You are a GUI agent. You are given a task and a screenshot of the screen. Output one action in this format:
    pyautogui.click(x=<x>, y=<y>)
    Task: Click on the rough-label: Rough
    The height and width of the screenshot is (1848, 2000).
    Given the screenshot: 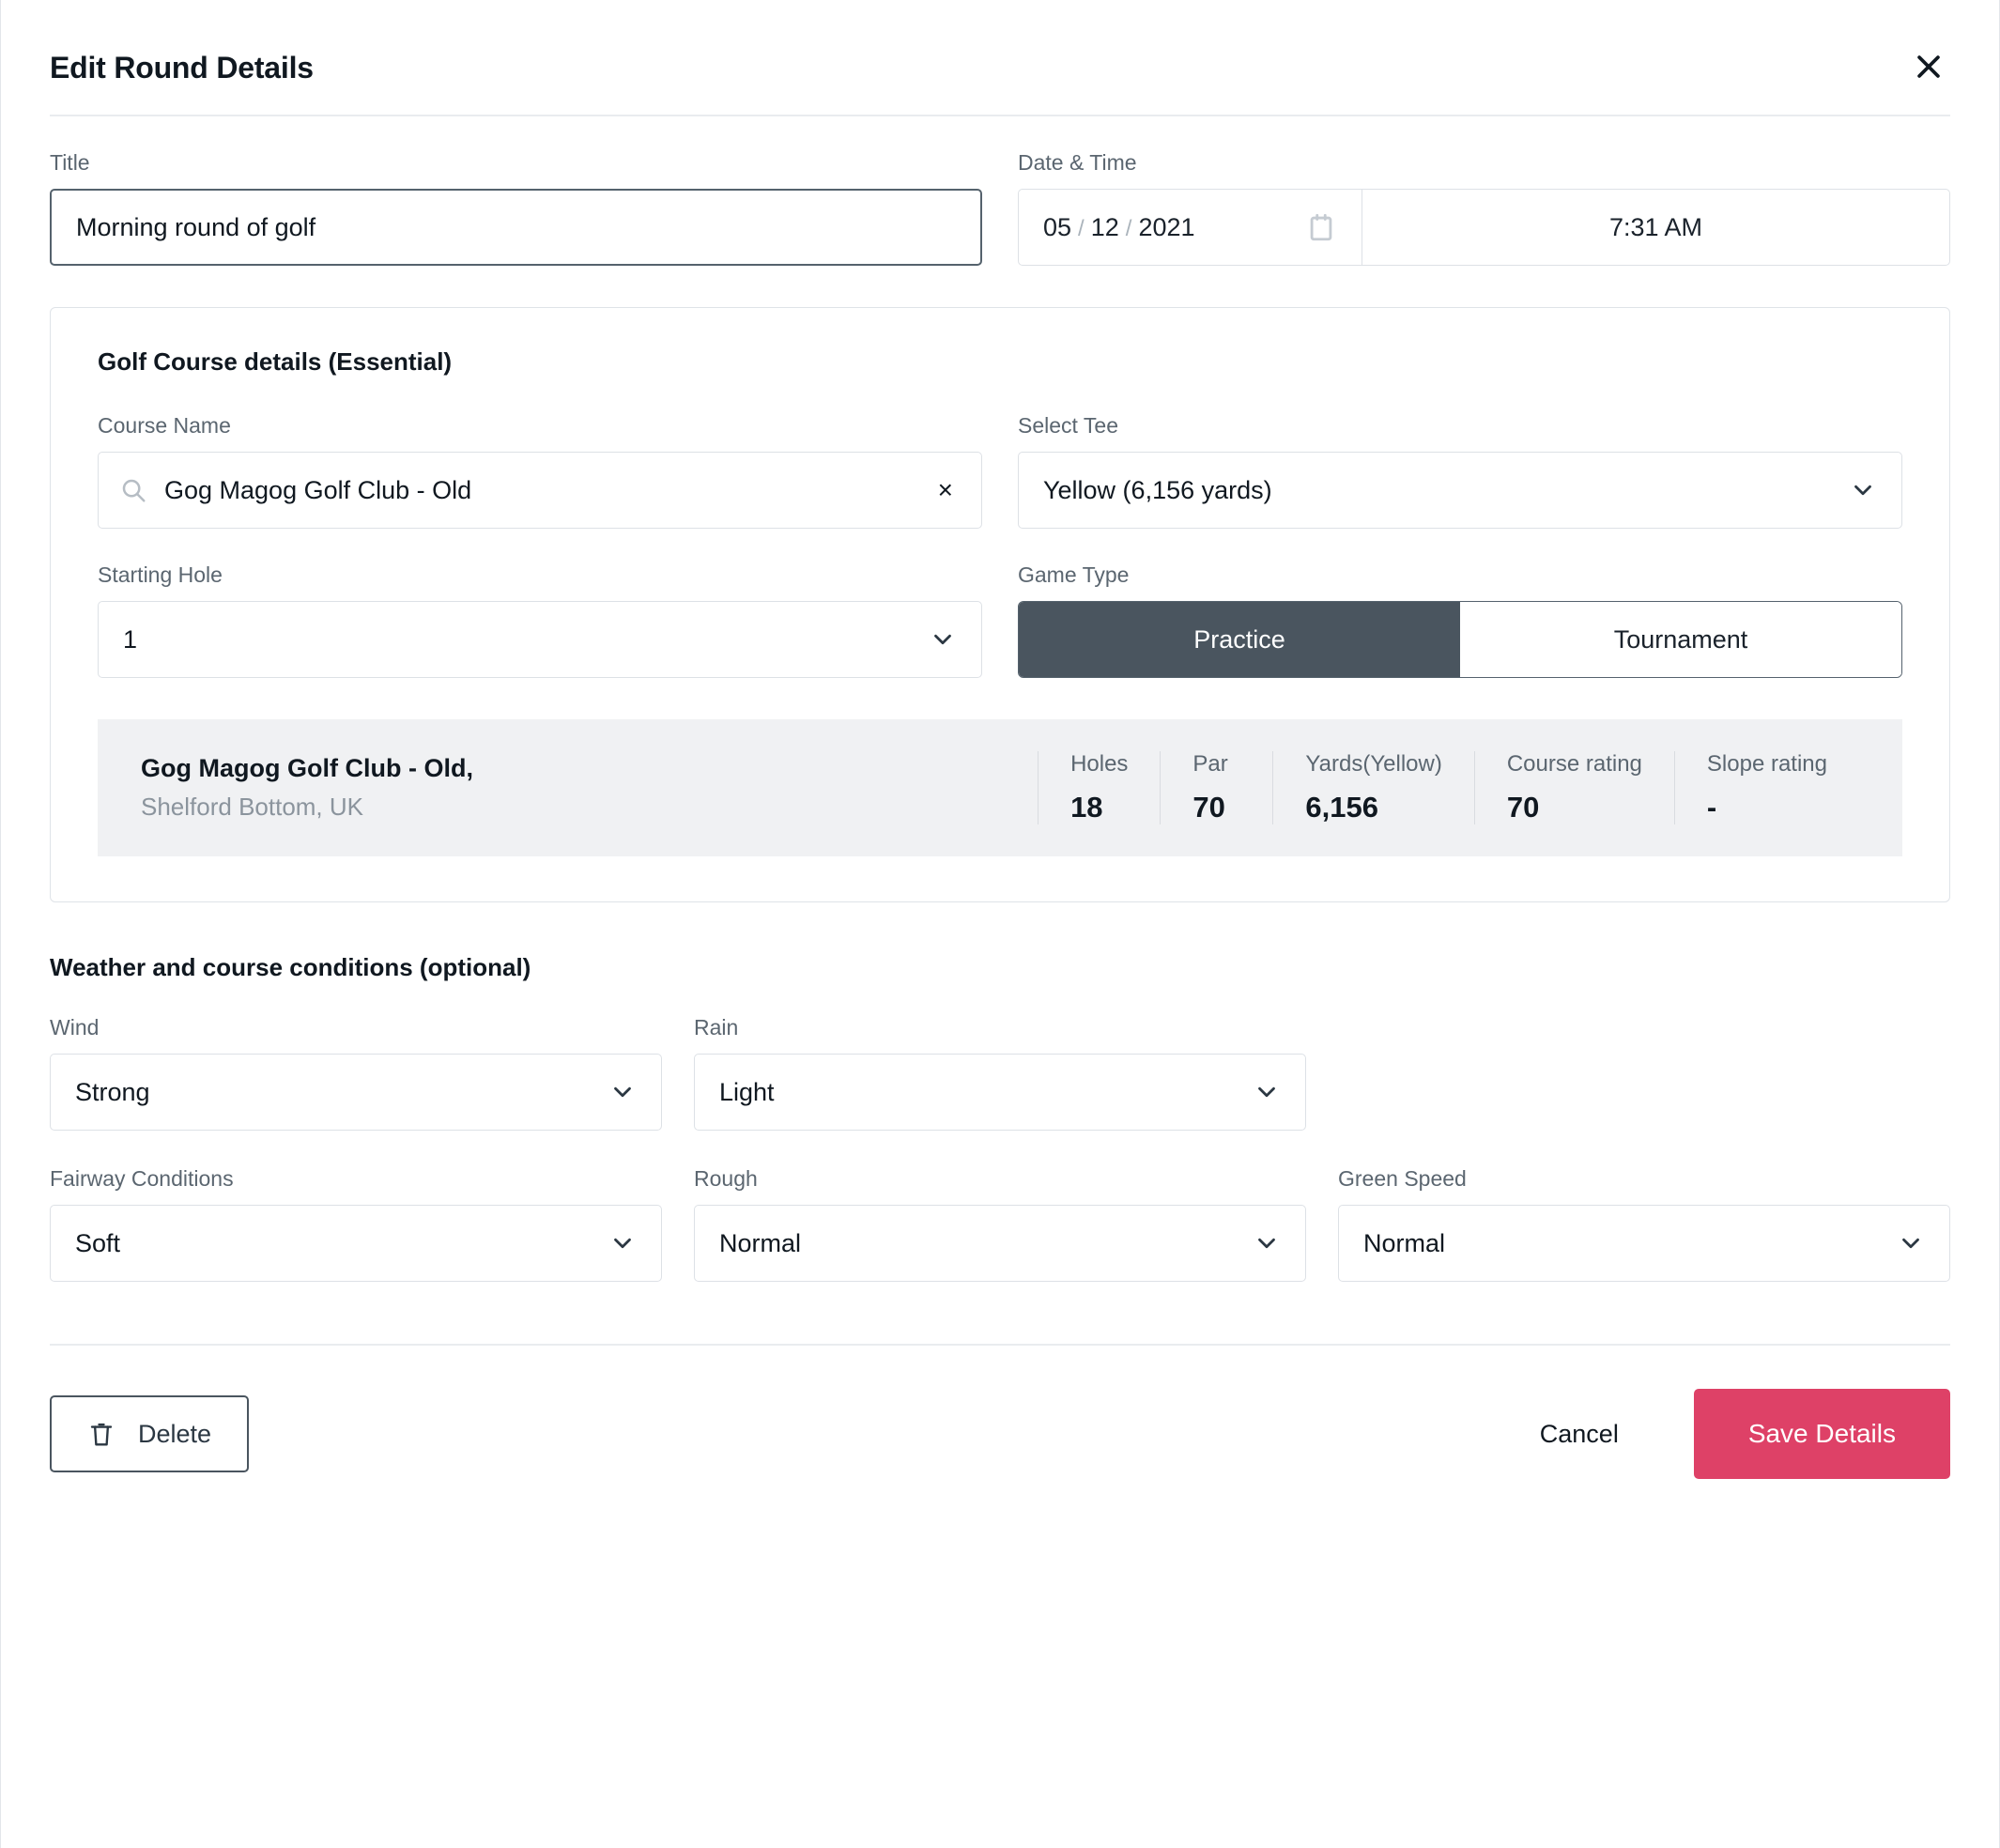 What is the action you would take?
    pyautogui.click(x=726, y=1178)
    